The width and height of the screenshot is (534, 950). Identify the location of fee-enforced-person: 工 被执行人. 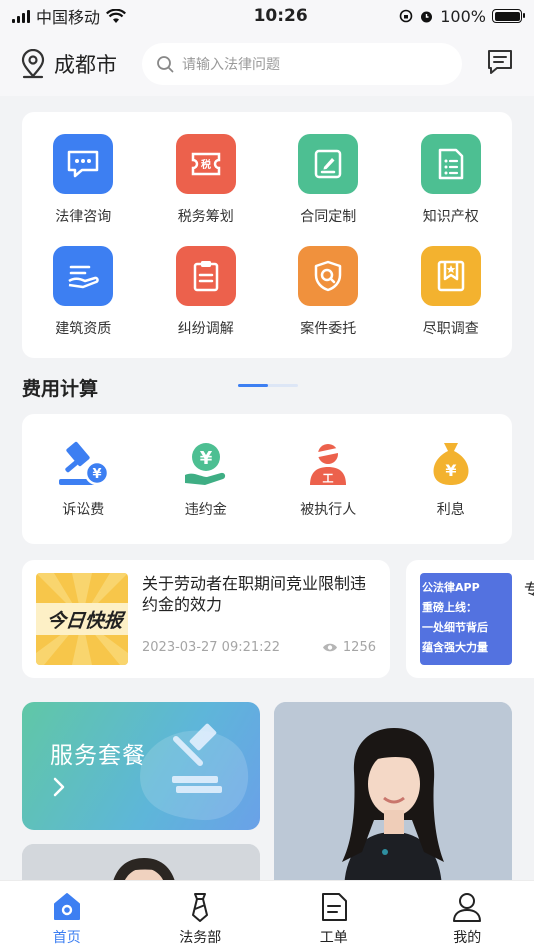
(328, 479).